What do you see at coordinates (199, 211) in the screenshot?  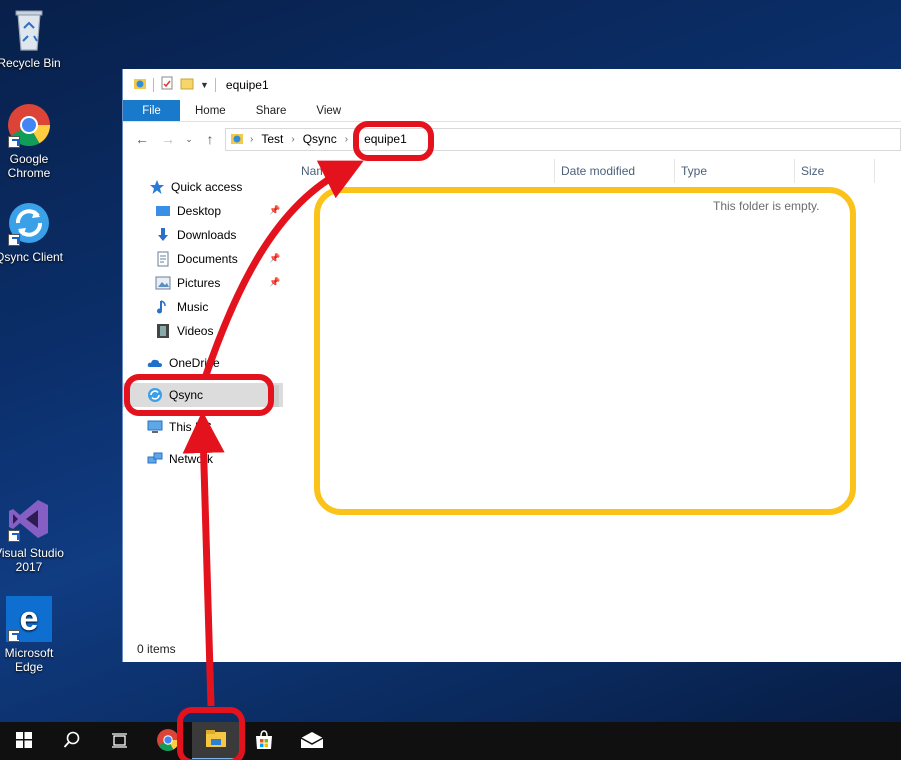 I see `nav-label: Desktop` at bounding box center [199, 211].